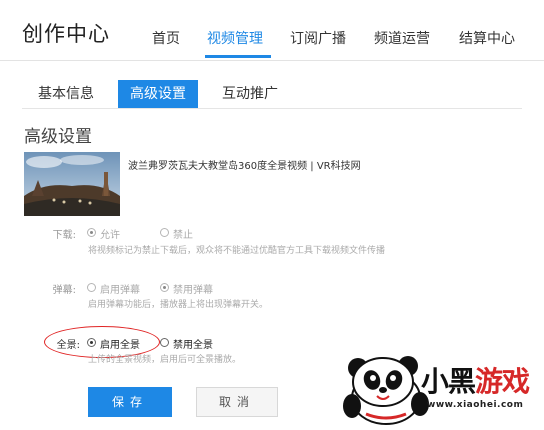  I want to click on download-forbid-label: 禁止, so click(183, 233).